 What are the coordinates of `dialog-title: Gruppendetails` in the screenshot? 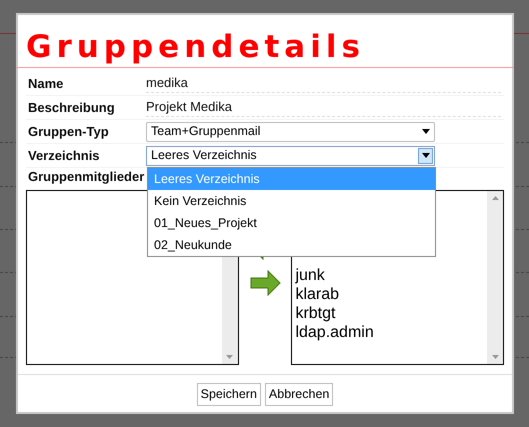 It's located at (265, 41).